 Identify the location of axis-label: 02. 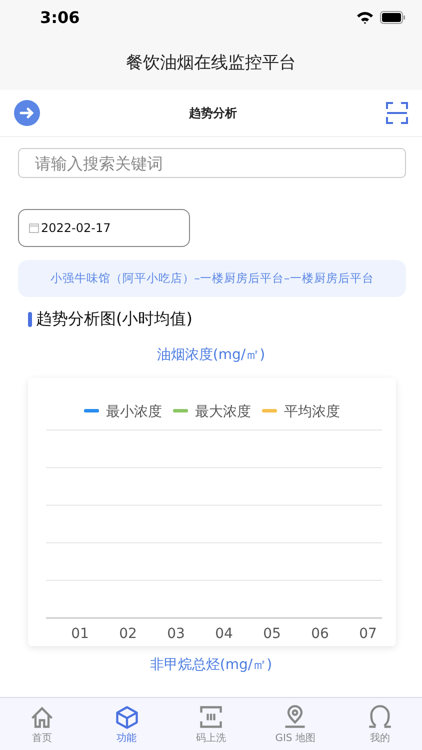
(128, 634).